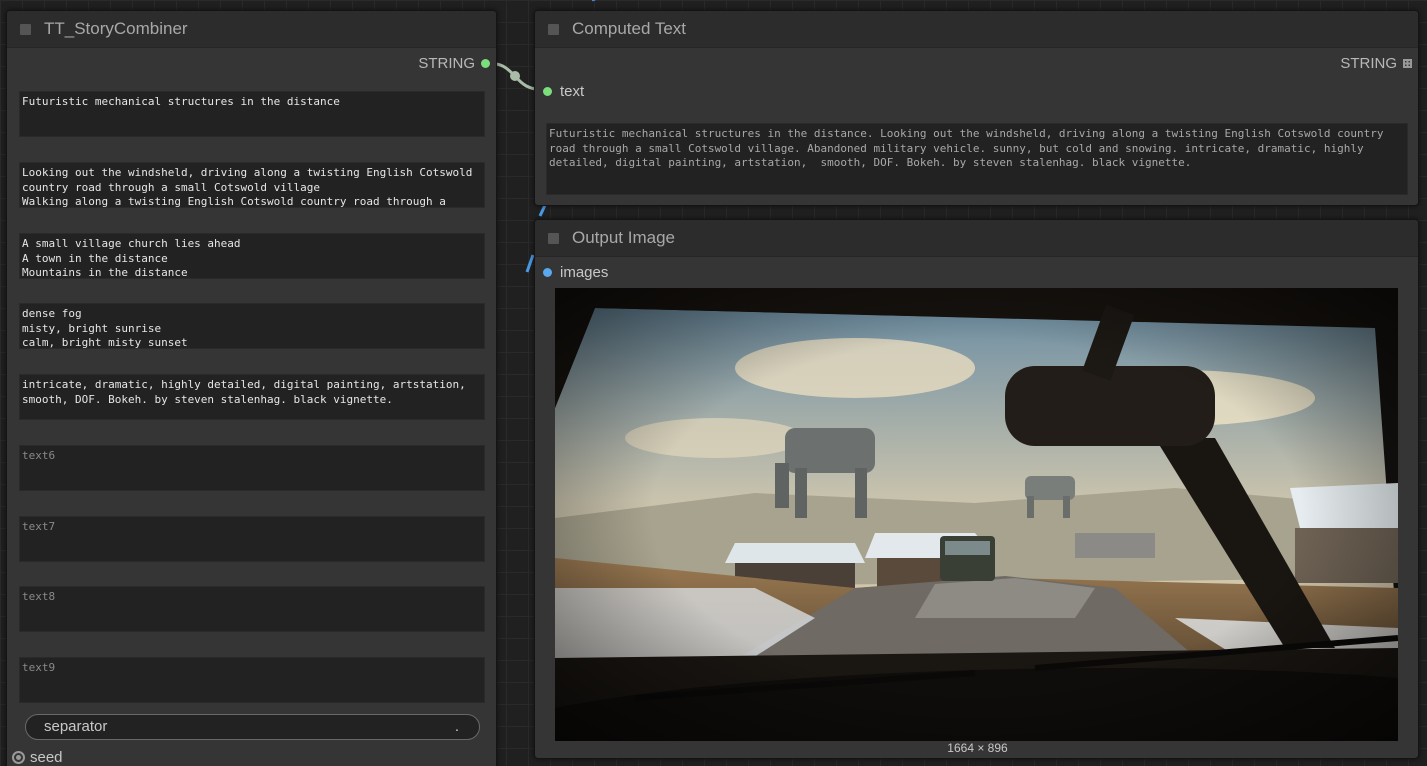  Describe the element at coordinates (252, 727) in the screenshot. I see `separator-widget: separator .` at that location.